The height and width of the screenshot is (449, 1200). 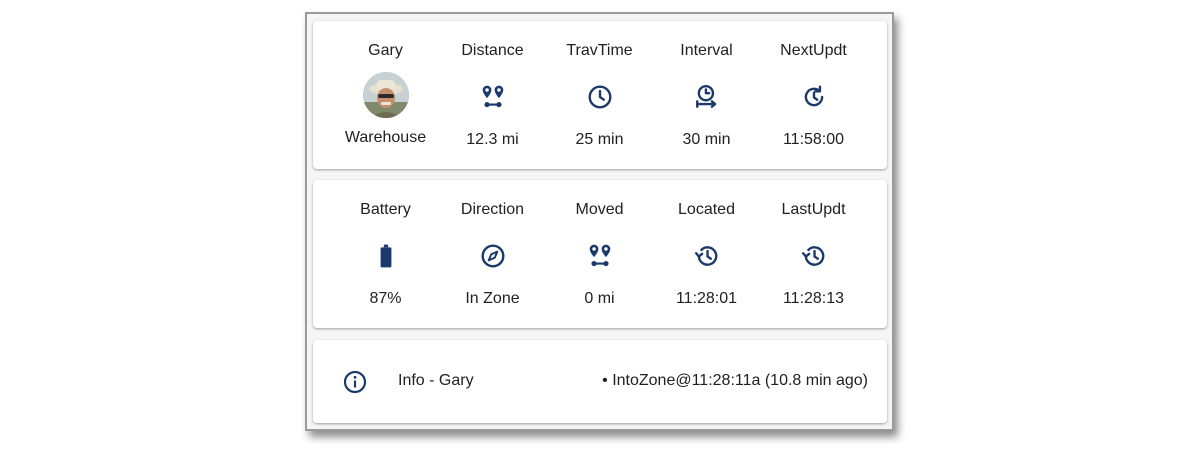 I want to click on direction-value: In Zone, so click(x=492, y=298).